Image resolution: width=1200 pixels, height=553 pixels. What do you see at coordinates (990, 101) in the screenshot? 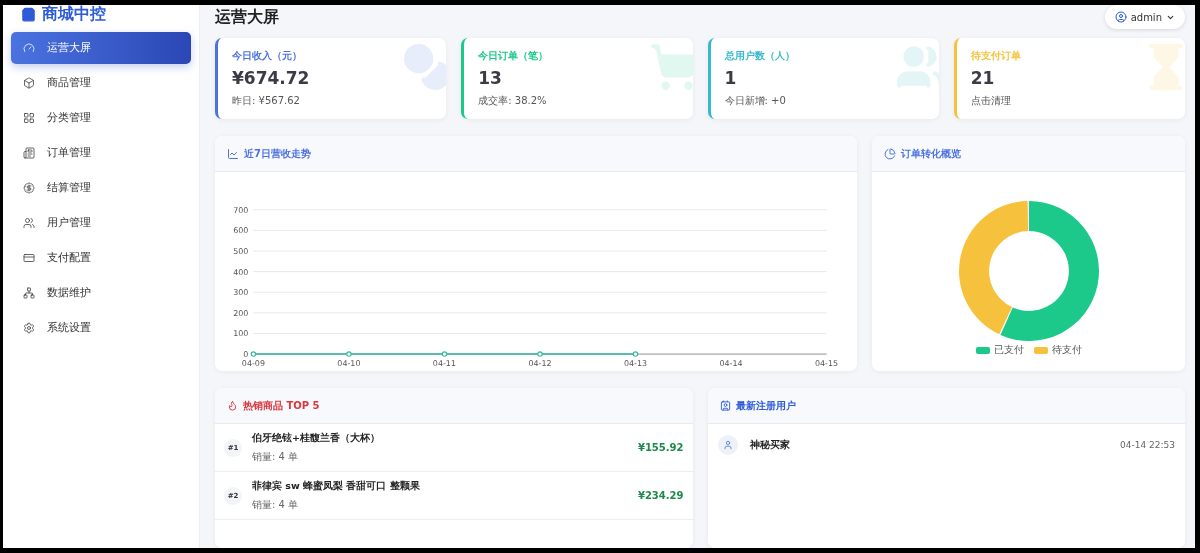
I see `stat-subtext: 点击清理` at bounding box center [990, 101].